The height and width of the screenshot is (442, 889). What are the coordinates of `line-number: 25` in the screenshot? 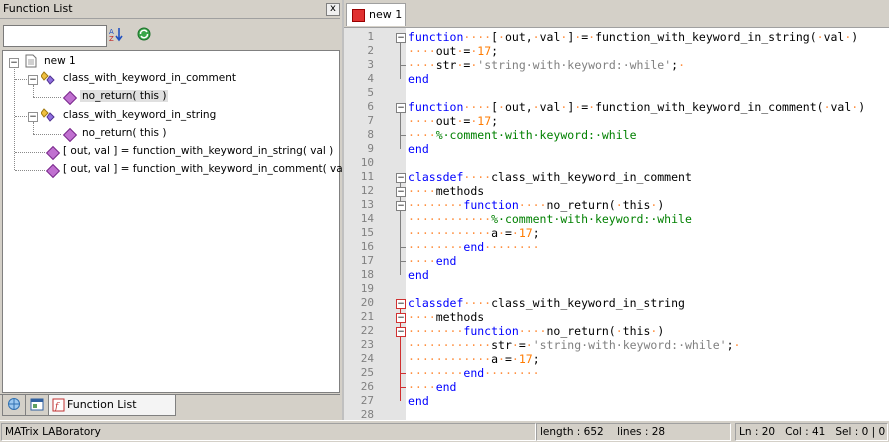 It's located at (367, 372).